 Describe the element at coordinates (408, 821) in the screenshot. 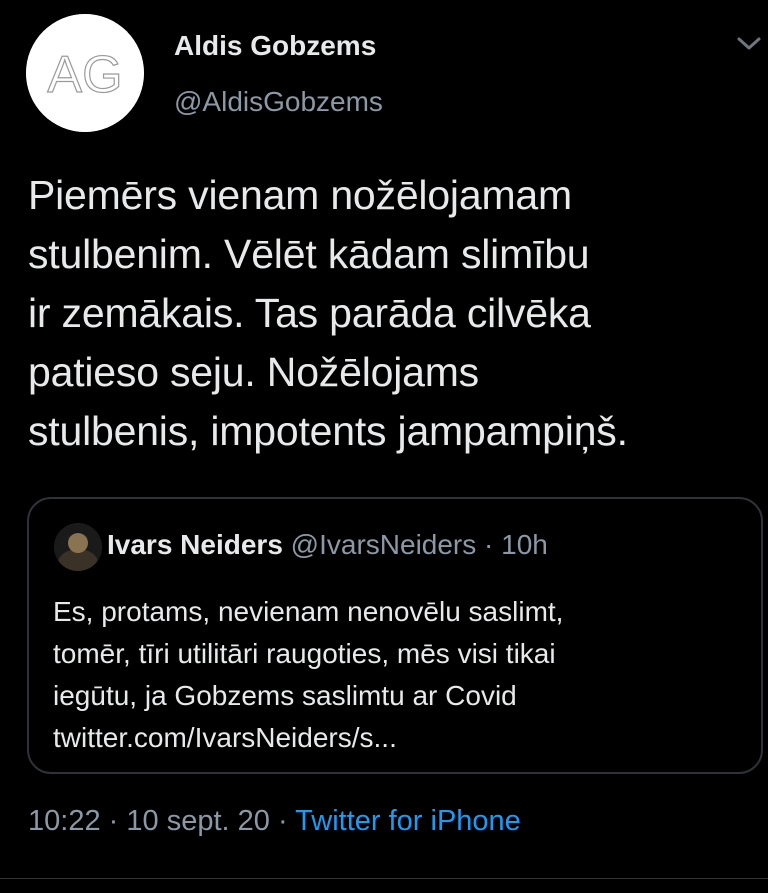

I see `tweet-source-link: Twitter for iPhone` at that location.